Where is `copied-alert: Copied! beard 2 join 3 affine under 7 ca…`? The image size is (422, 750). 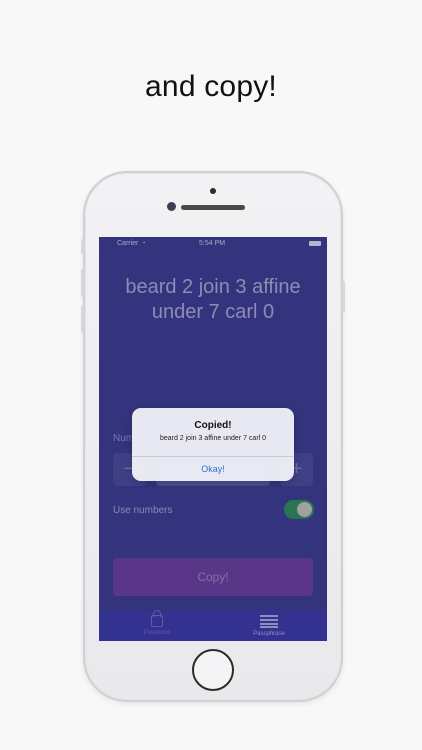
copied-alert: Copied! beard 2 join 3 affine under 7 ca… is located at coordinates (213, 444).